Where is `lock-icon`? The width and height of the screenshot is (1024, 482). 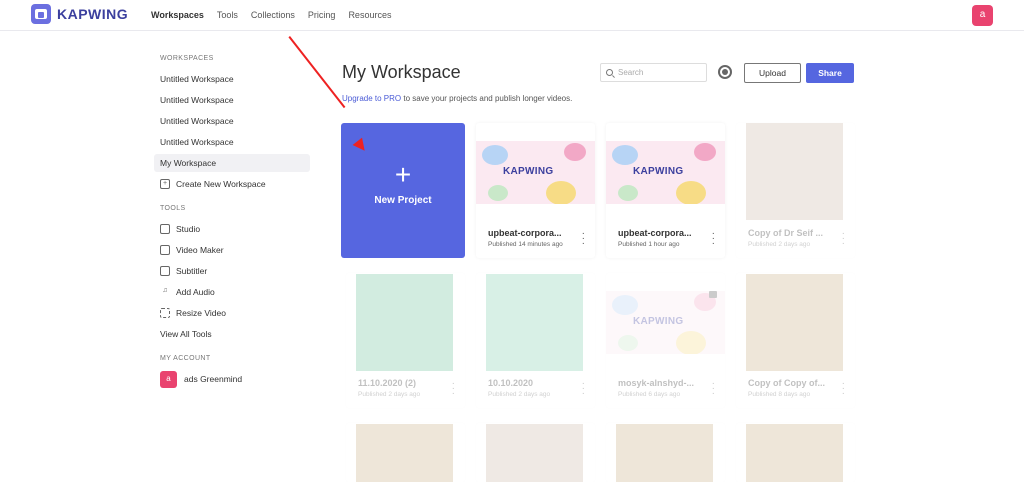 lock-icon is located at coordinates (713, 294).